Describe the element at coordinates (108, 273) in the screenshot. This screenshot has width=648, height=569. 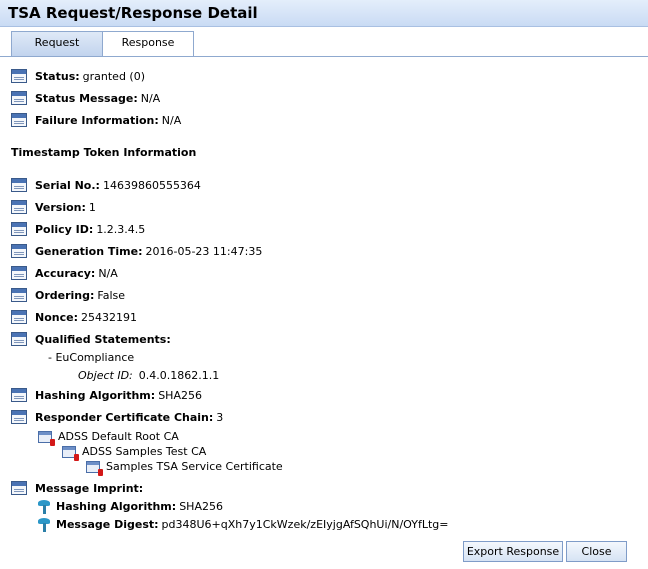
I see `accuracy-value: N/A` at that location.